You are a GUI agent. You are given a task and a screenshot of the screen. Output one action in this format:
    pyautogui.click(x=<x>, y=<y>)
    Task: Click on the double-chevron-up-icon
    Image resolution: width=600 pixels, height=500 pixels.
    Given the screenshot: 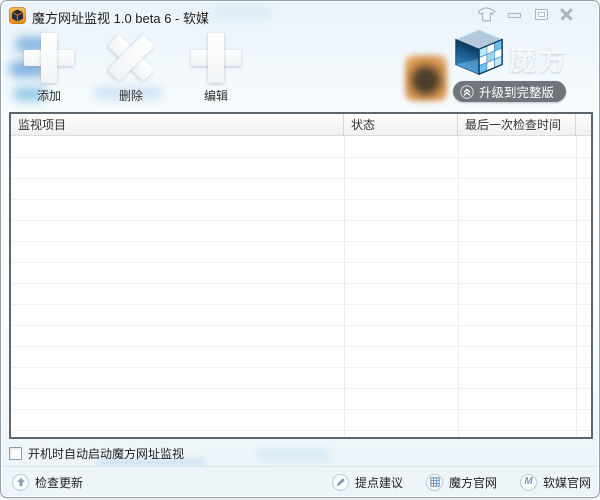 What is the action you would take?
    pyautogui.click(x=467, y=91)
    